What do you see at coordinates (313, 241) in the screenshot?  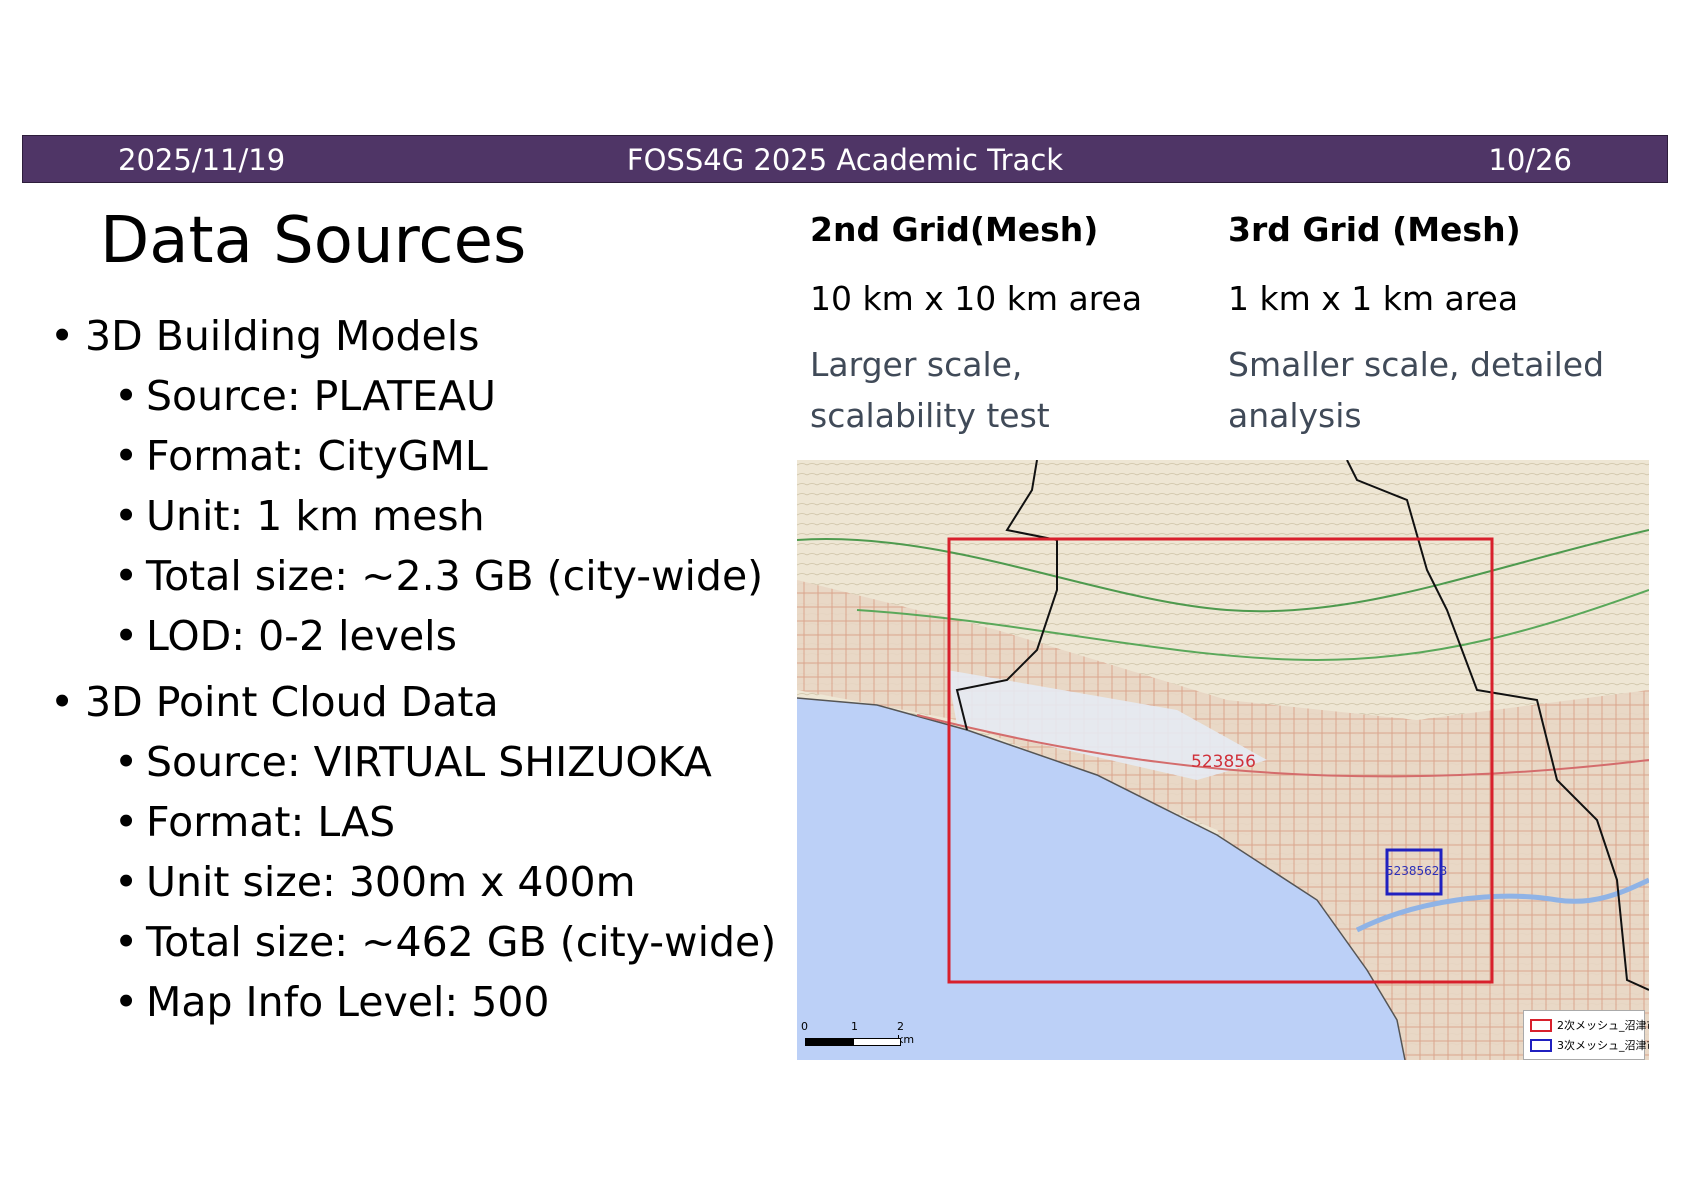 I see `slide-title: Data Sources` at bounding box center [313, 241].